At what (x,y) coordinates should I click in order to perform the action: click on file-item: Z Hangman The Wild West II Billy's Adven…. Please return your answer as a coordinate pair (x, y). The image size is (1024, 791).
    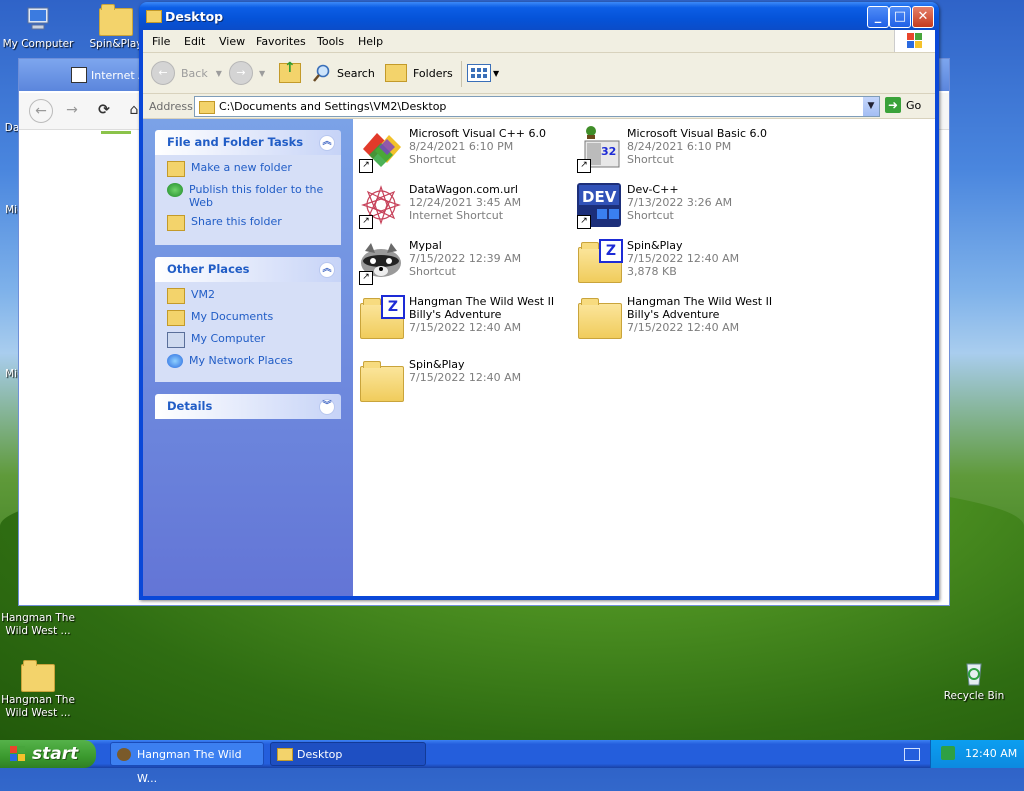
    Looking at the image, I should click on (464, 318).